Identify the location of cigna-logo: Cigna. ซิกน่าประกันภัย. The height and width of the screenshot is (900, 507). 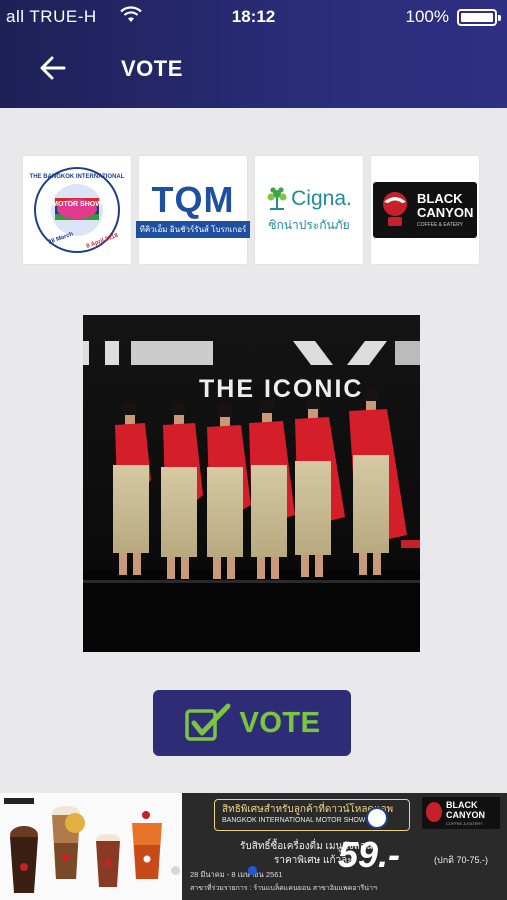
(309, 210).